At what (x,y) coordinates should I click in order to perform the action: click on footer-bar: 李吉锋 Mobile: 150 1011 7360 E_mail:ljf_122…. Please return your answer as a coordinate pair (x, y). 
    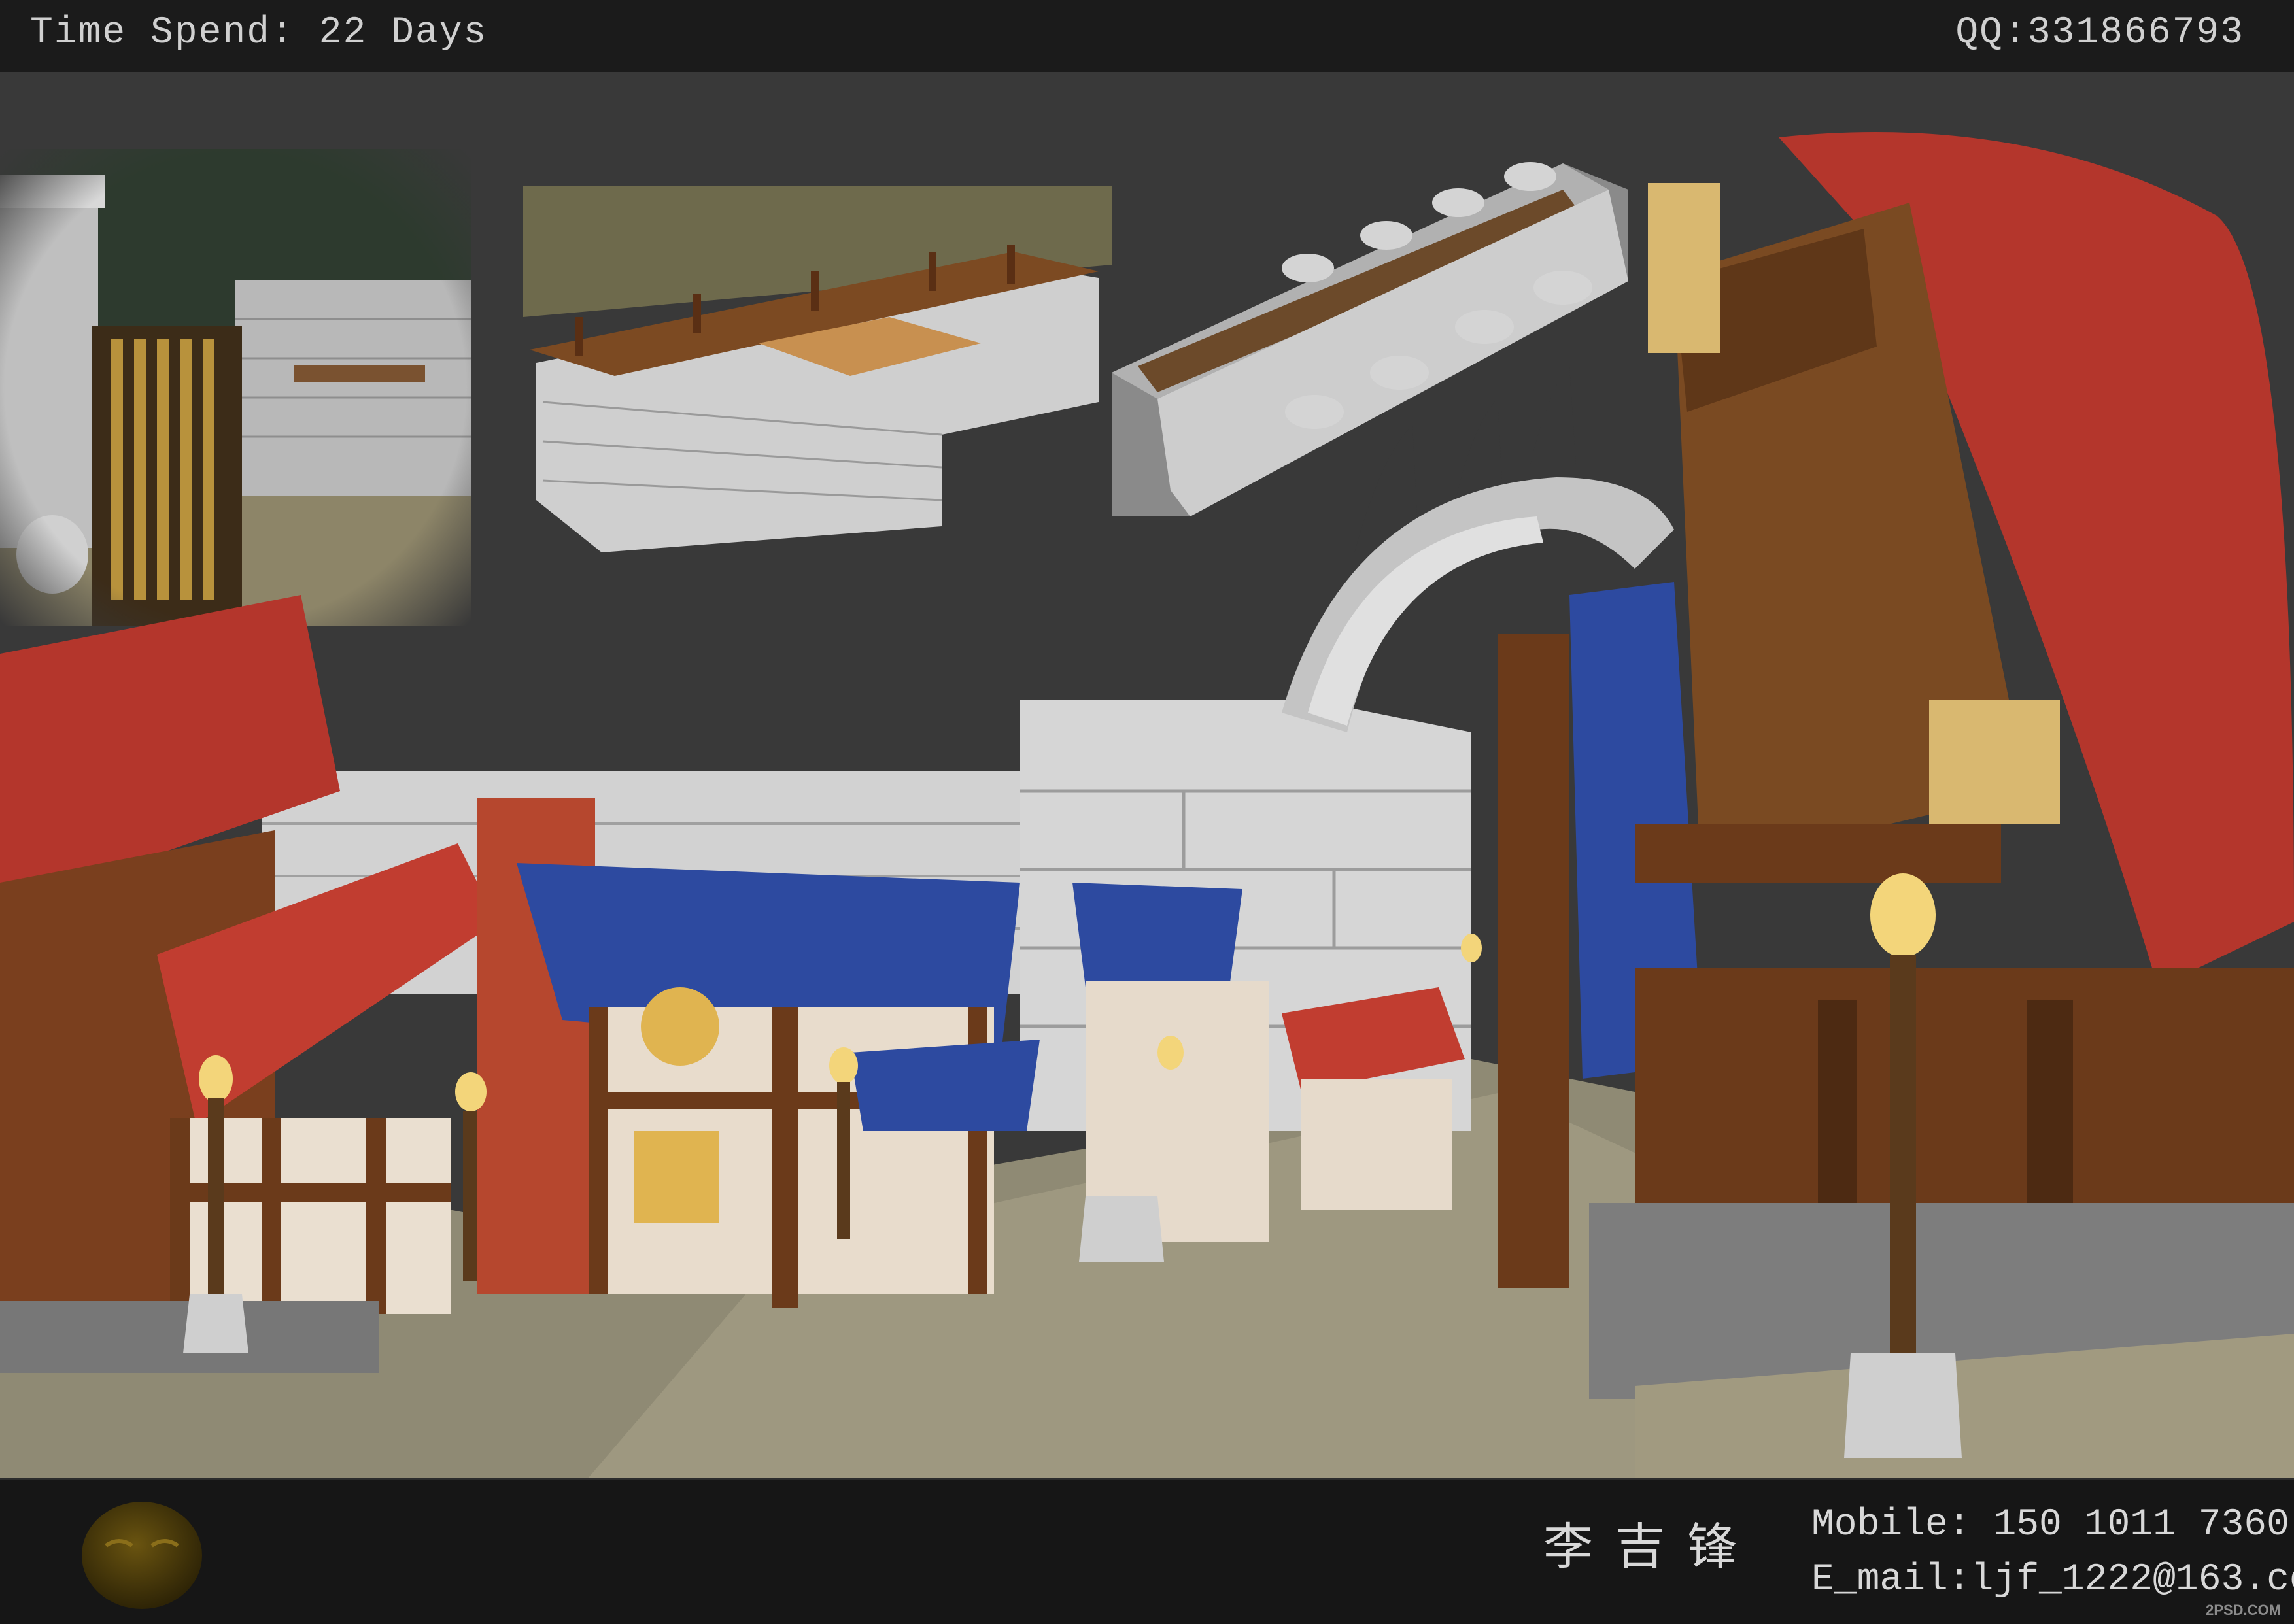
    Looking at the image, I should click on (1147, 1551).